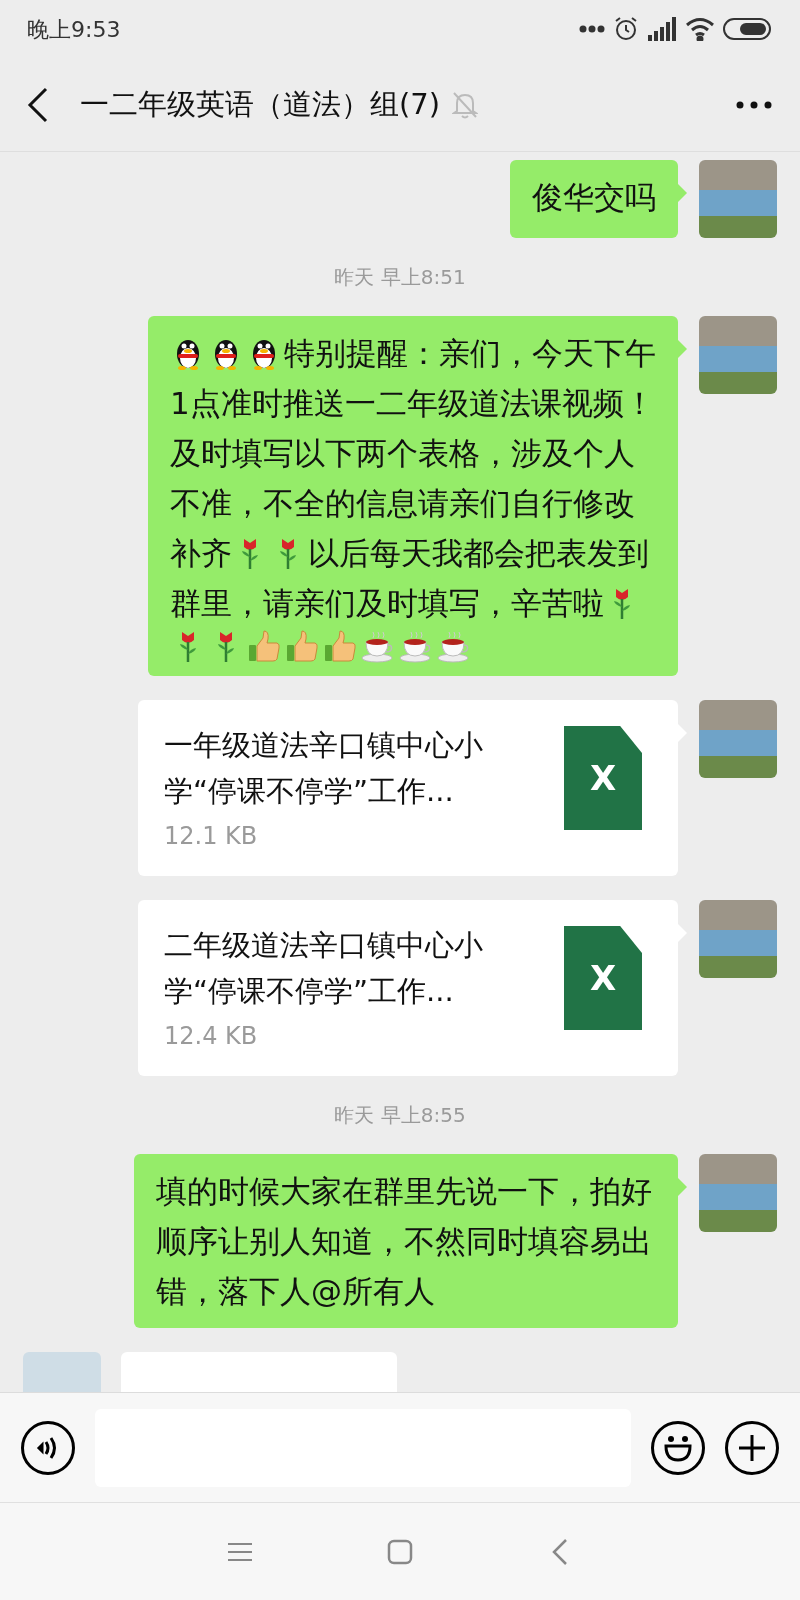 This screenshot has height=1600, width=800. I want to click on message-text: 1点准时推送一二年级道法课视频！, so click(412, 403).